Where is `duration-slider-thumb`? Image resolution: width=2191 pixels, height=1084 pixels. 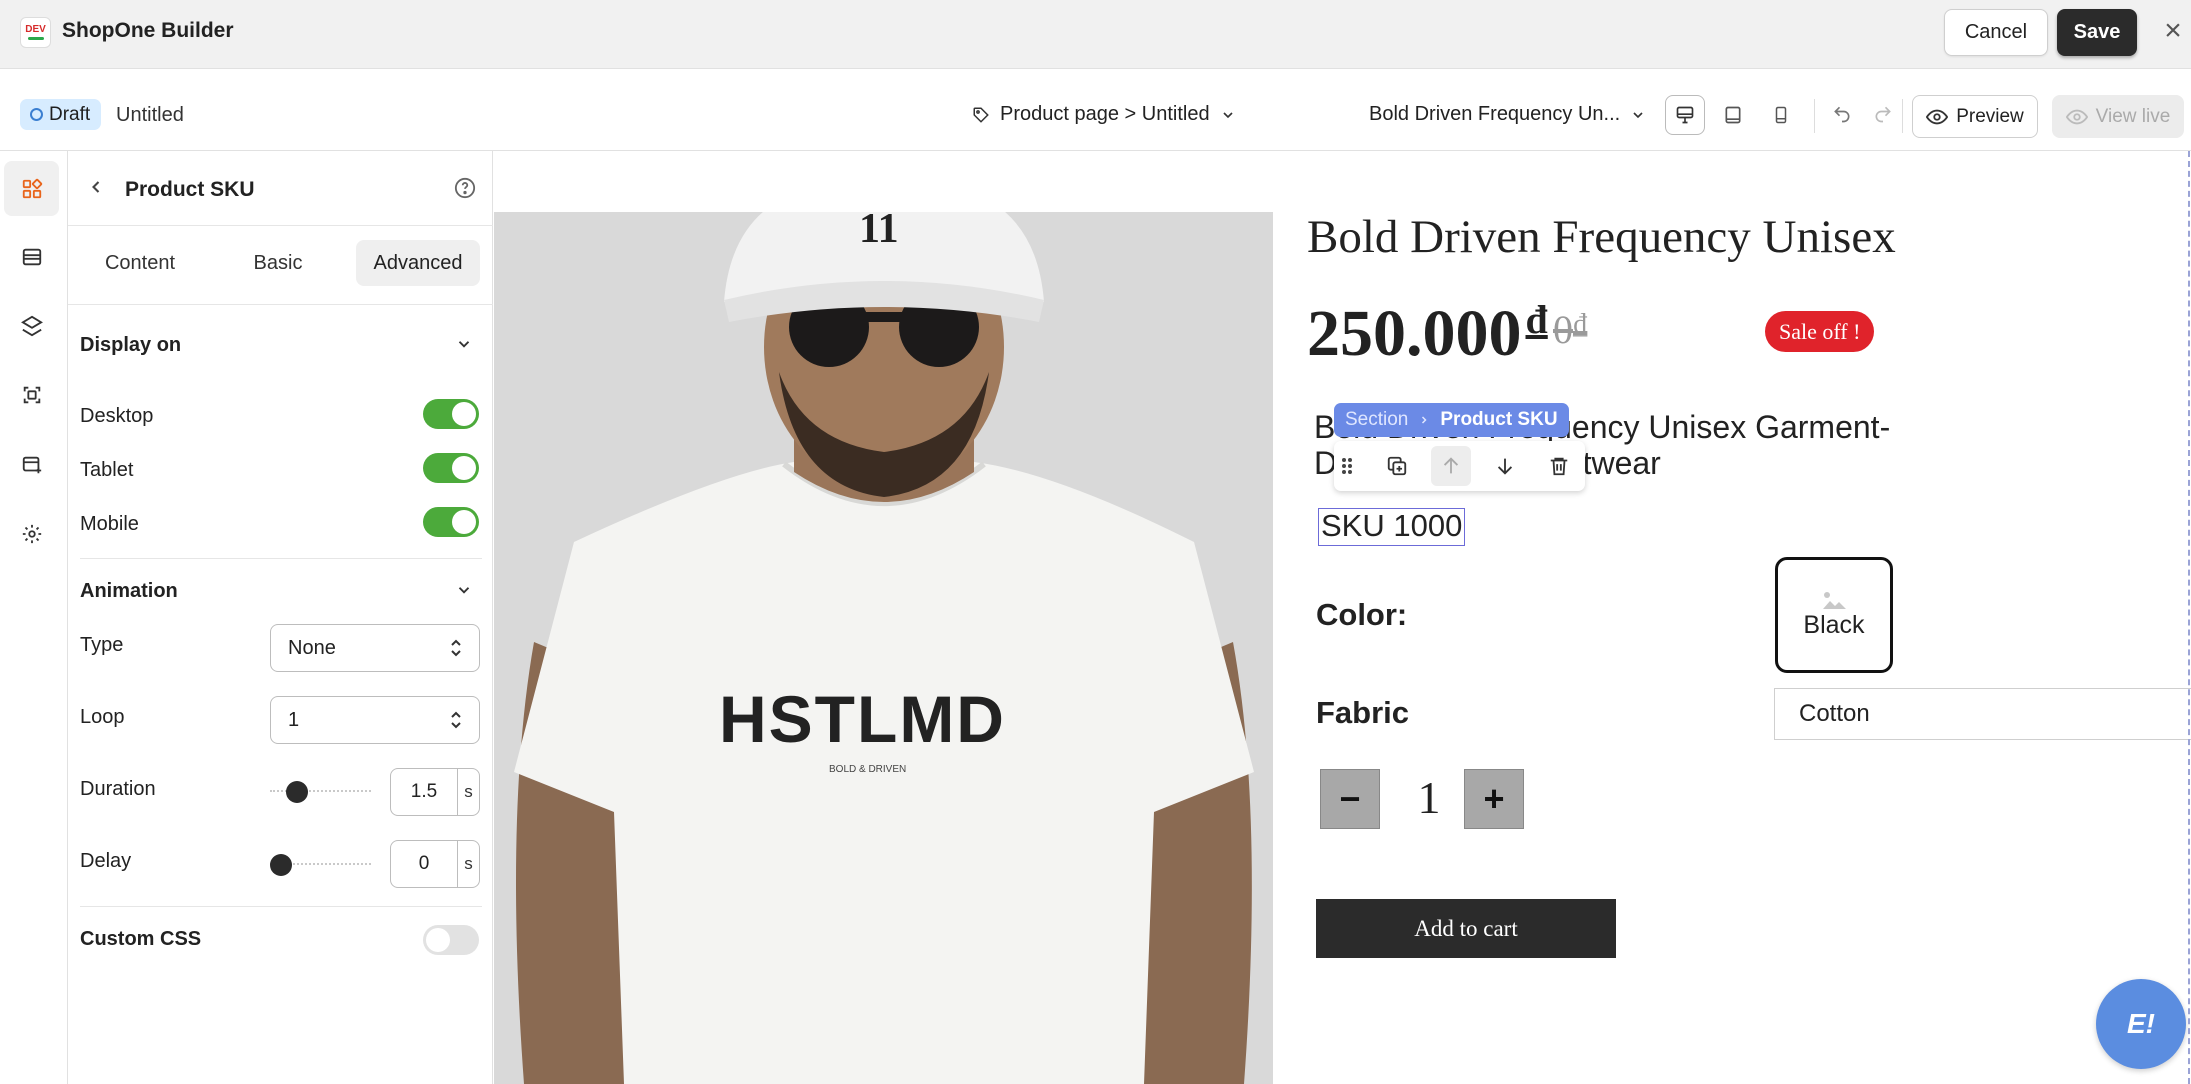
duration-slider-thumb is located at coordinates (296, 792).